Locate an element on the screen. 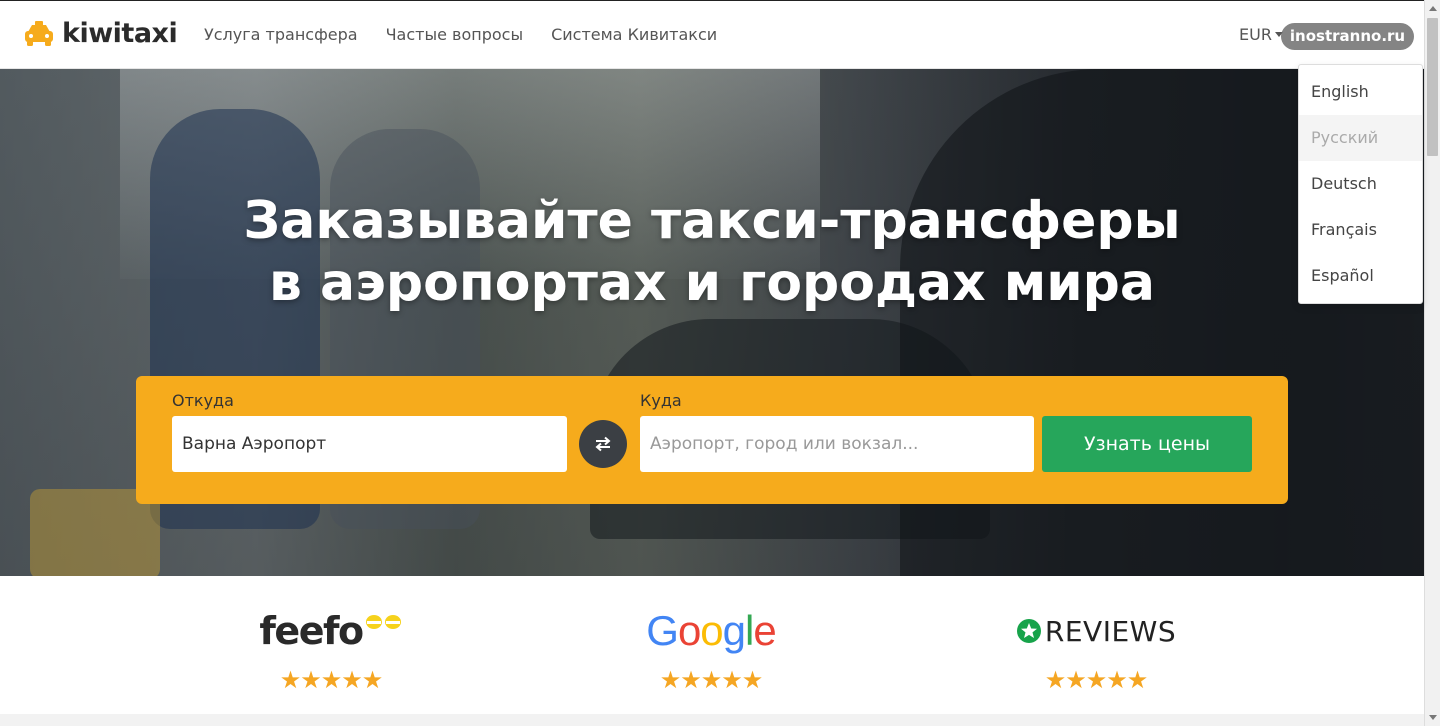 This screenshot has height=726, width=1440. review-feefo: feefo ★★★★★ is located at coordinates (331, 651).